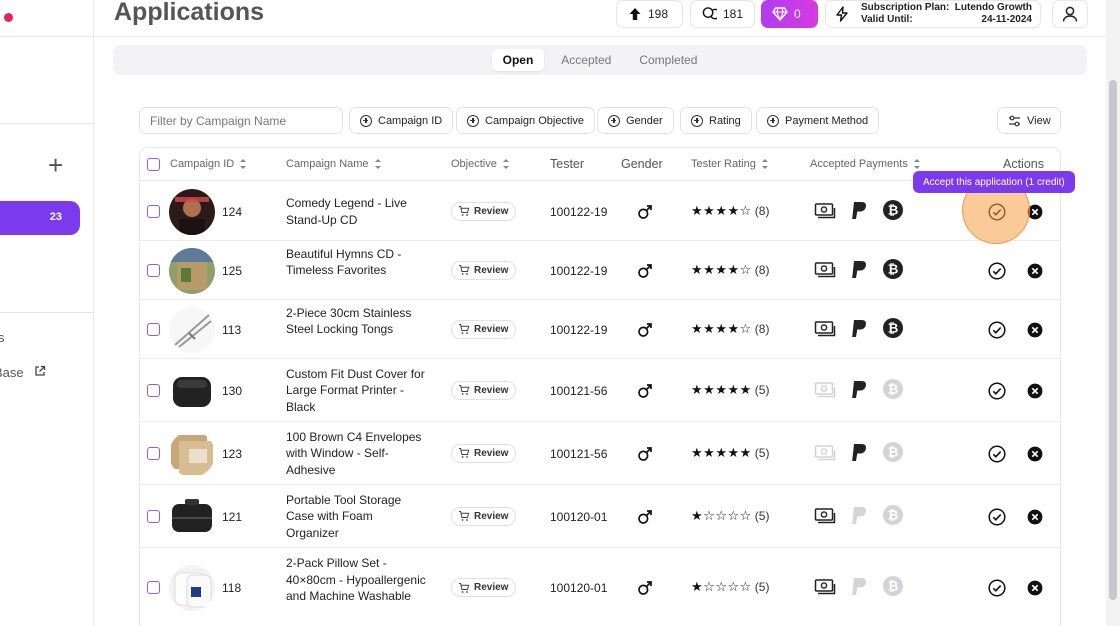 The image size is (1120, 626). Describe the element at coordinates (732, 14) in the screenshot. I see `coins-count: 181` at that location.